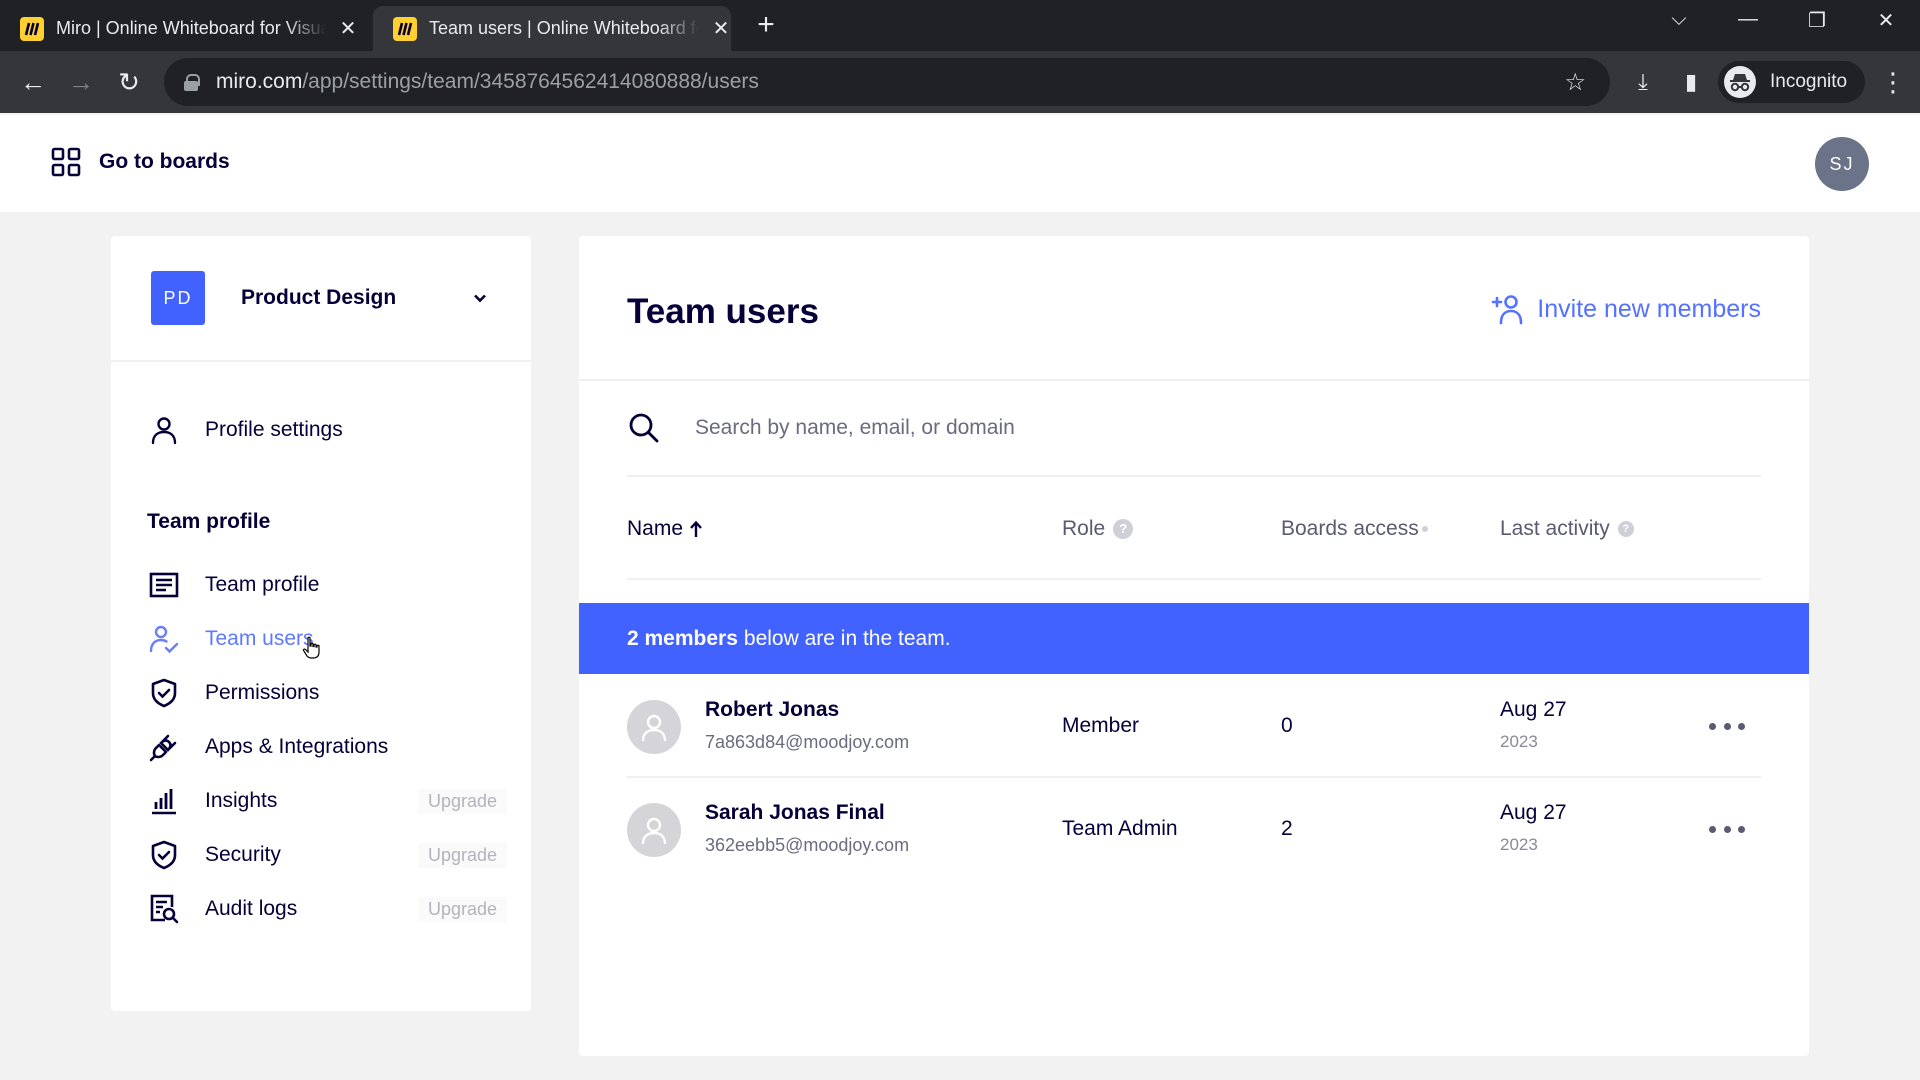 Image resolution: width=1920 pixels, height=1080 pixels. Describe the element at coordinates (960, 163) in the screenshot. I see `app-header: Go to boards SJ` at that location.